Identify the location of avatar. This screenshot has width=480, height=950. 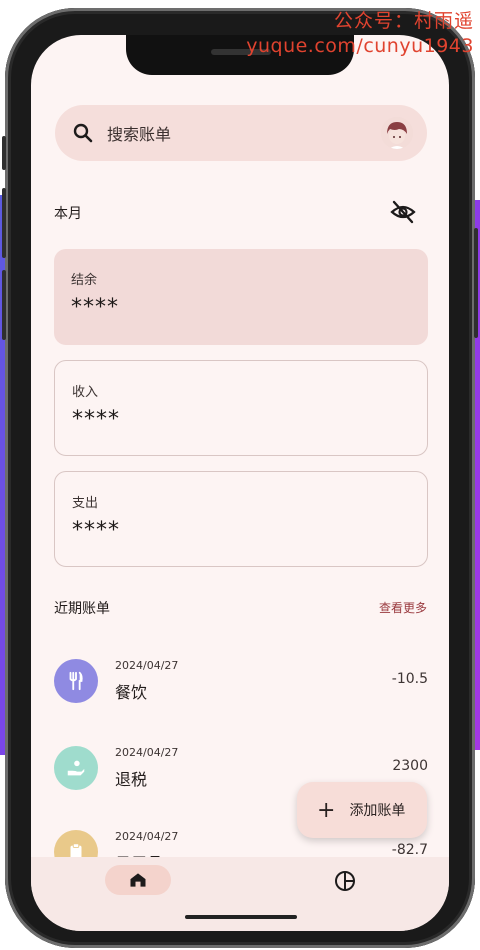
(397, 133).